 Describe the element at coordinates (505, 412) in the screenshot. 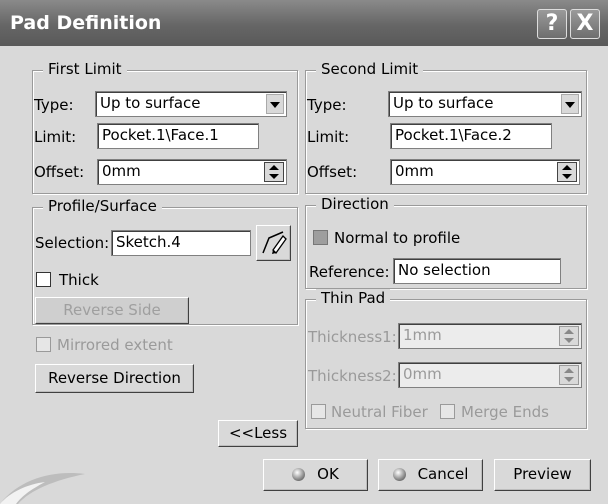

I see `merge-ends-label: Merge Ends` at that location.